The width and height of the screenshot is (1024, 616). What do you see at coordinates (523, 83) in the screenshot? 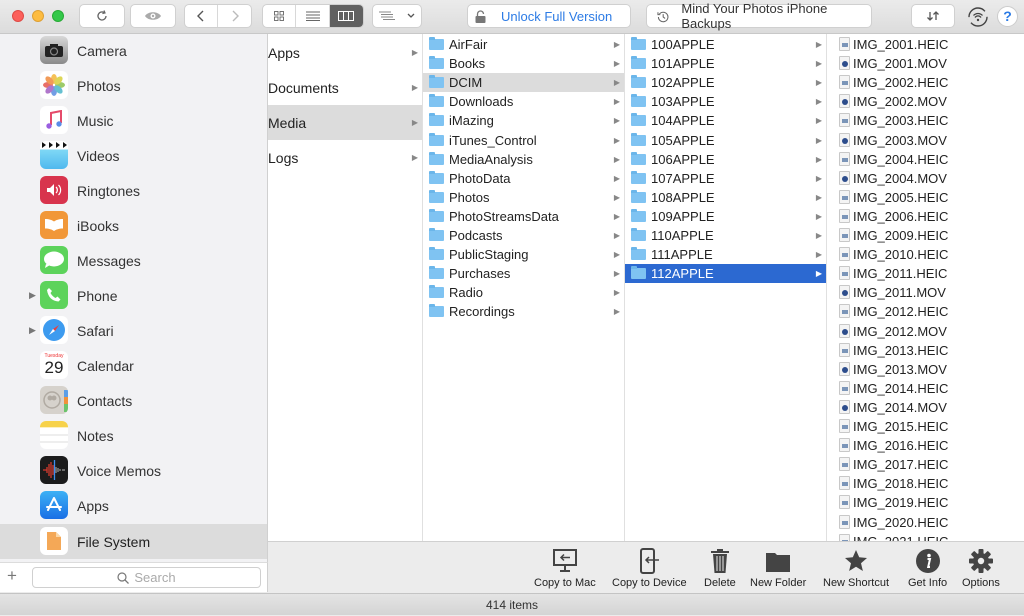
I see `folder-row: DCIM ▶` at bounding box center [523, 83].